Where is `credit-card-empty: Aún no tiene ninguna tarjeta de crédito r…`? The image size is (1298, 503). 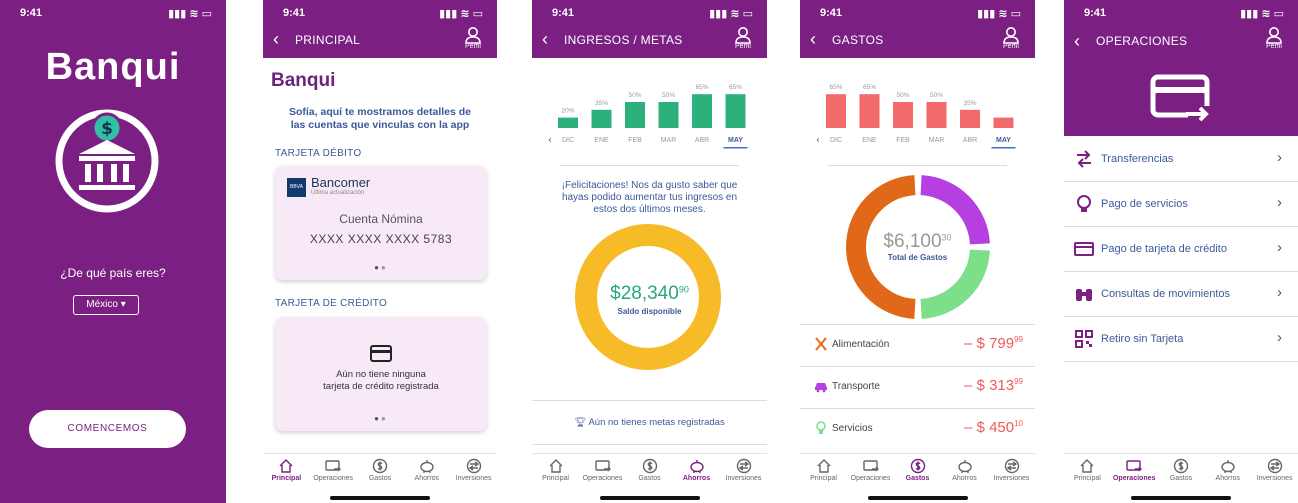 credit-card-empty: Aún no tiene ninguna tarjeta de crédito r… is located at coordinates (381, 374).